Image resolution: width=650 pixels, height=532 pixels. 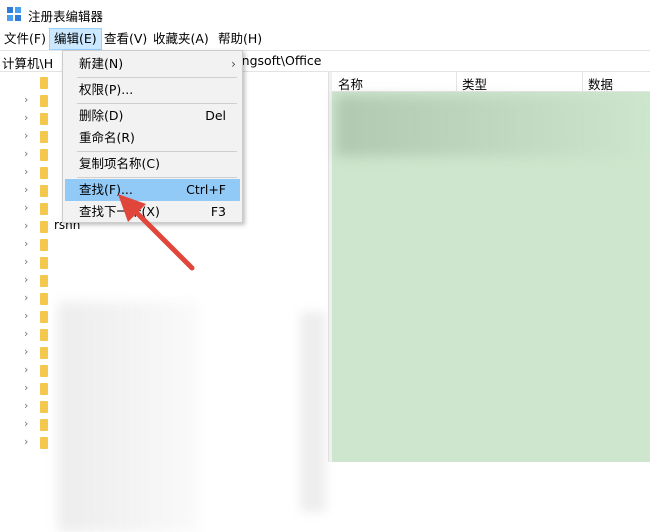 What do you see at coordinates (125, 39) in the screenshot?
I see `menu-view: 查看(V)` at bounding box center [125, 39].